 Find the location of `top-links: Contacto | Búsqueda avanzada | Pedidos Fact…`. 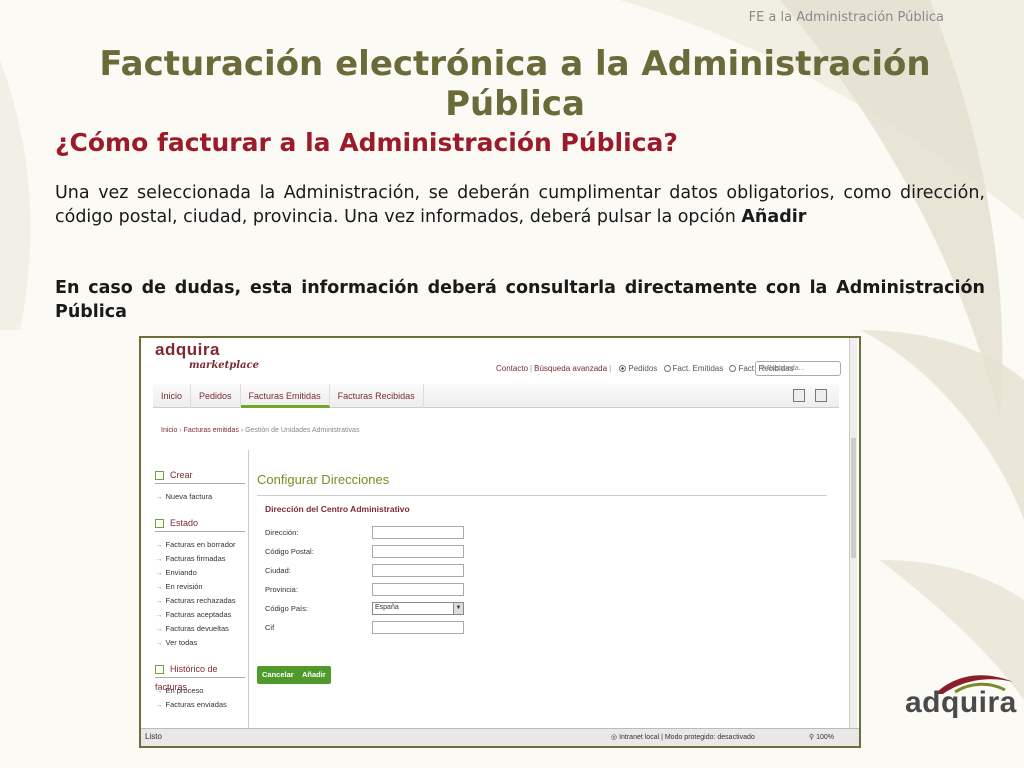

top-links: Contacto | Búsqueda avanzada | Pedidos Fact… is located at coordinates (645, 368).